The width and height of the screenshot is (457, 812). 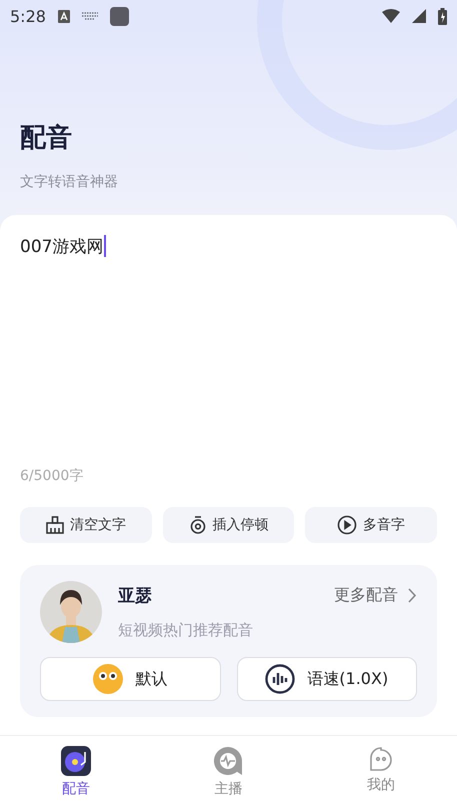 What do you see at coordinates (90, 16) in the screenshot?
I see `keyboard-icon` at bounding box center [90, 16].